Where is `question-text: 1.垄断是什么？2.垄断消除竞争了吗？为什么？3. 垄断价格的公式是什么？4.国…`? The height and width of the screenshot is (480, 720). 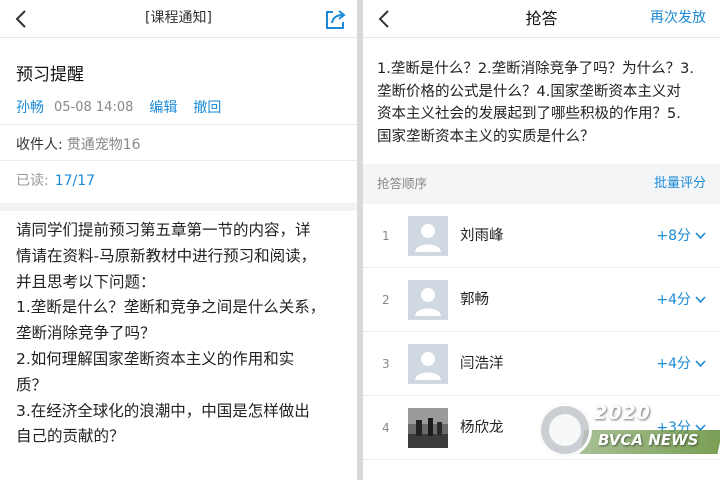
question-text: 1.垄断是什么？2.垄断消除竞争了吗？为什么？3. 垄断价格的公式是什么？4.国… is located at coordinates (541, 103).